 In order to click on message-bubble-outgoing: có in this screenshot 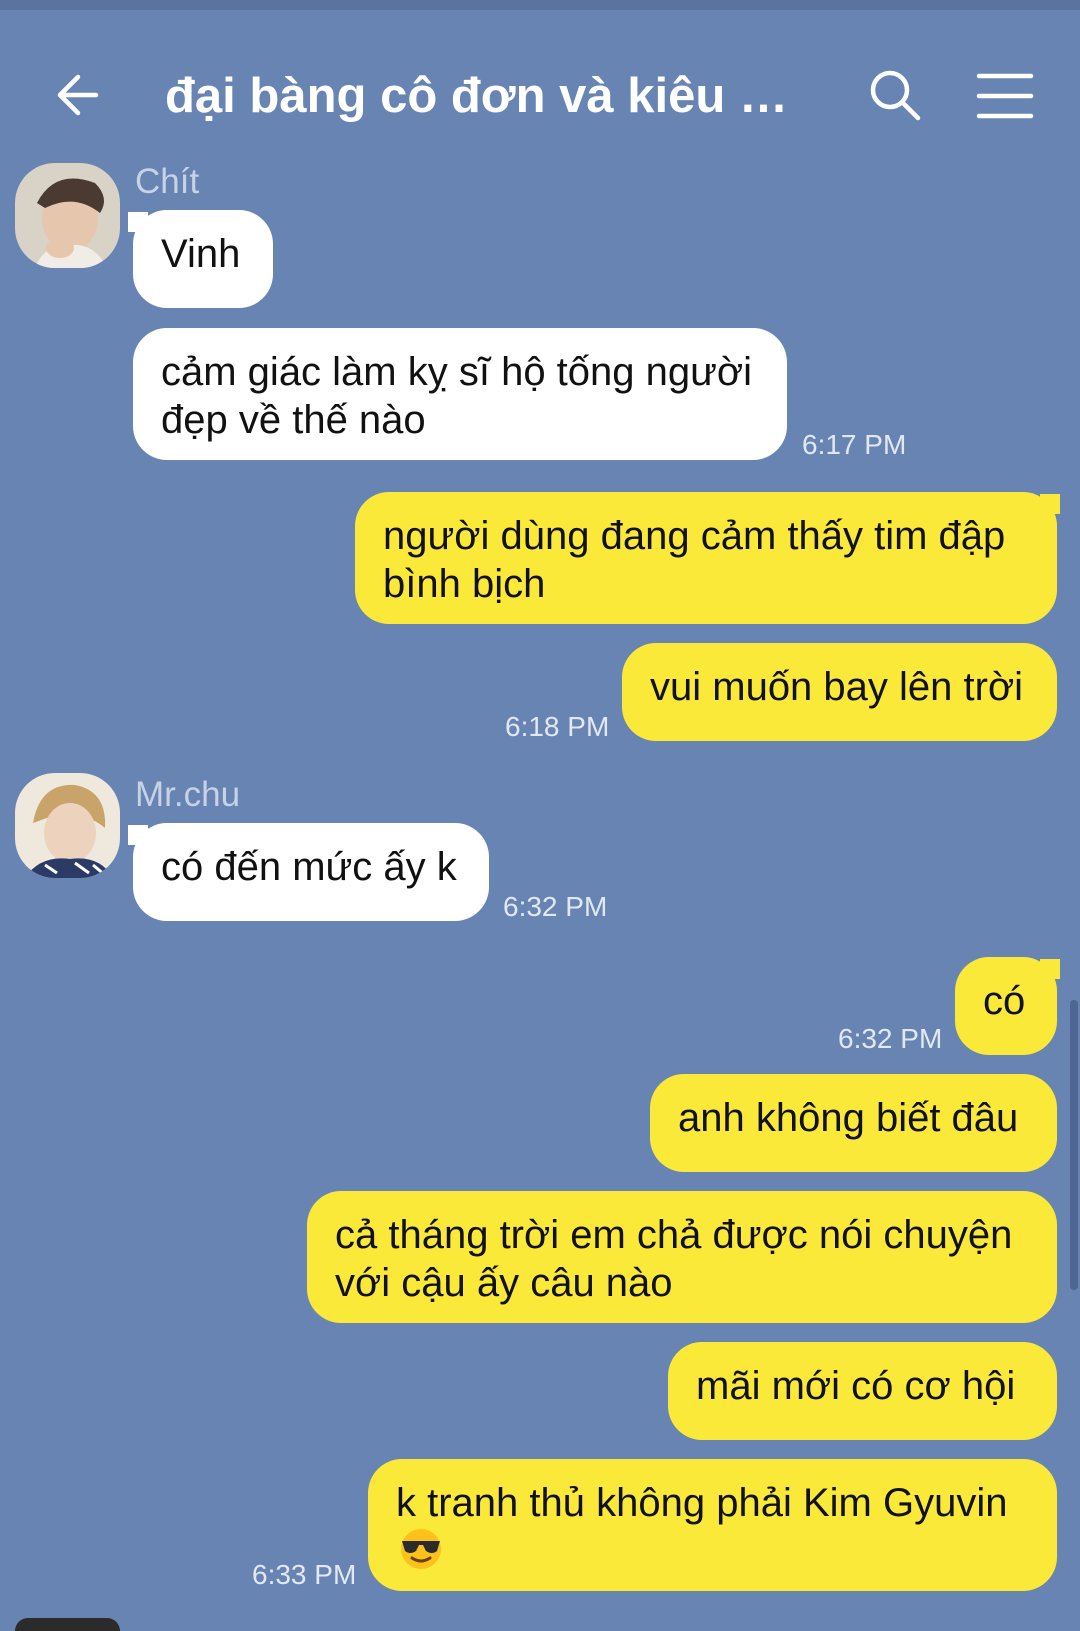, I will do `click(1006, 1006)`.